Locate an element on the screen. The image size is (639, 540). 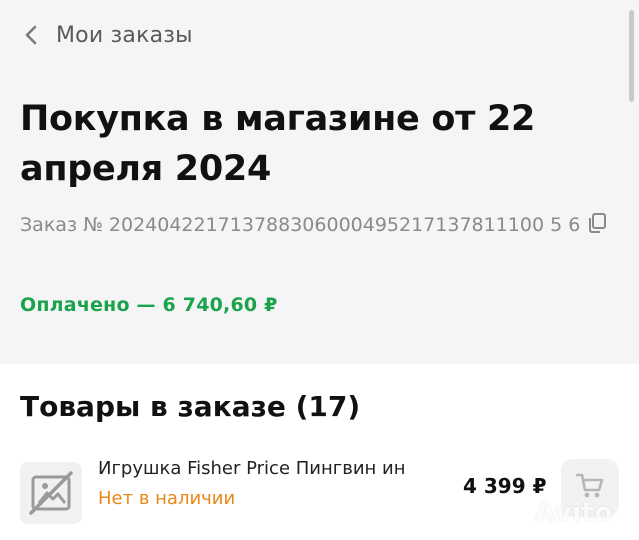
products-heading: Товары в заказе (17) is located at coordinates (190, 406).